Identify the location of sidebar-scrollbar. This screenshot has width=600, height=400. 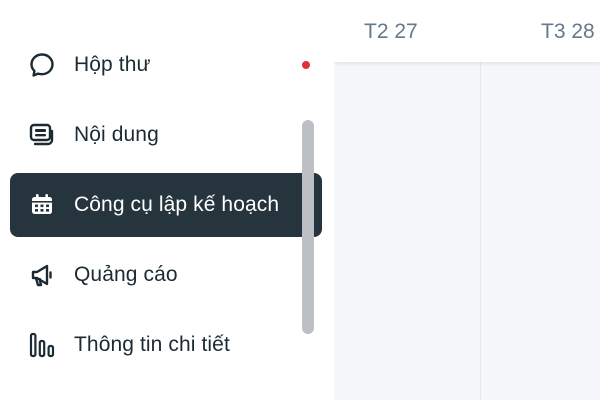
(308, 227).